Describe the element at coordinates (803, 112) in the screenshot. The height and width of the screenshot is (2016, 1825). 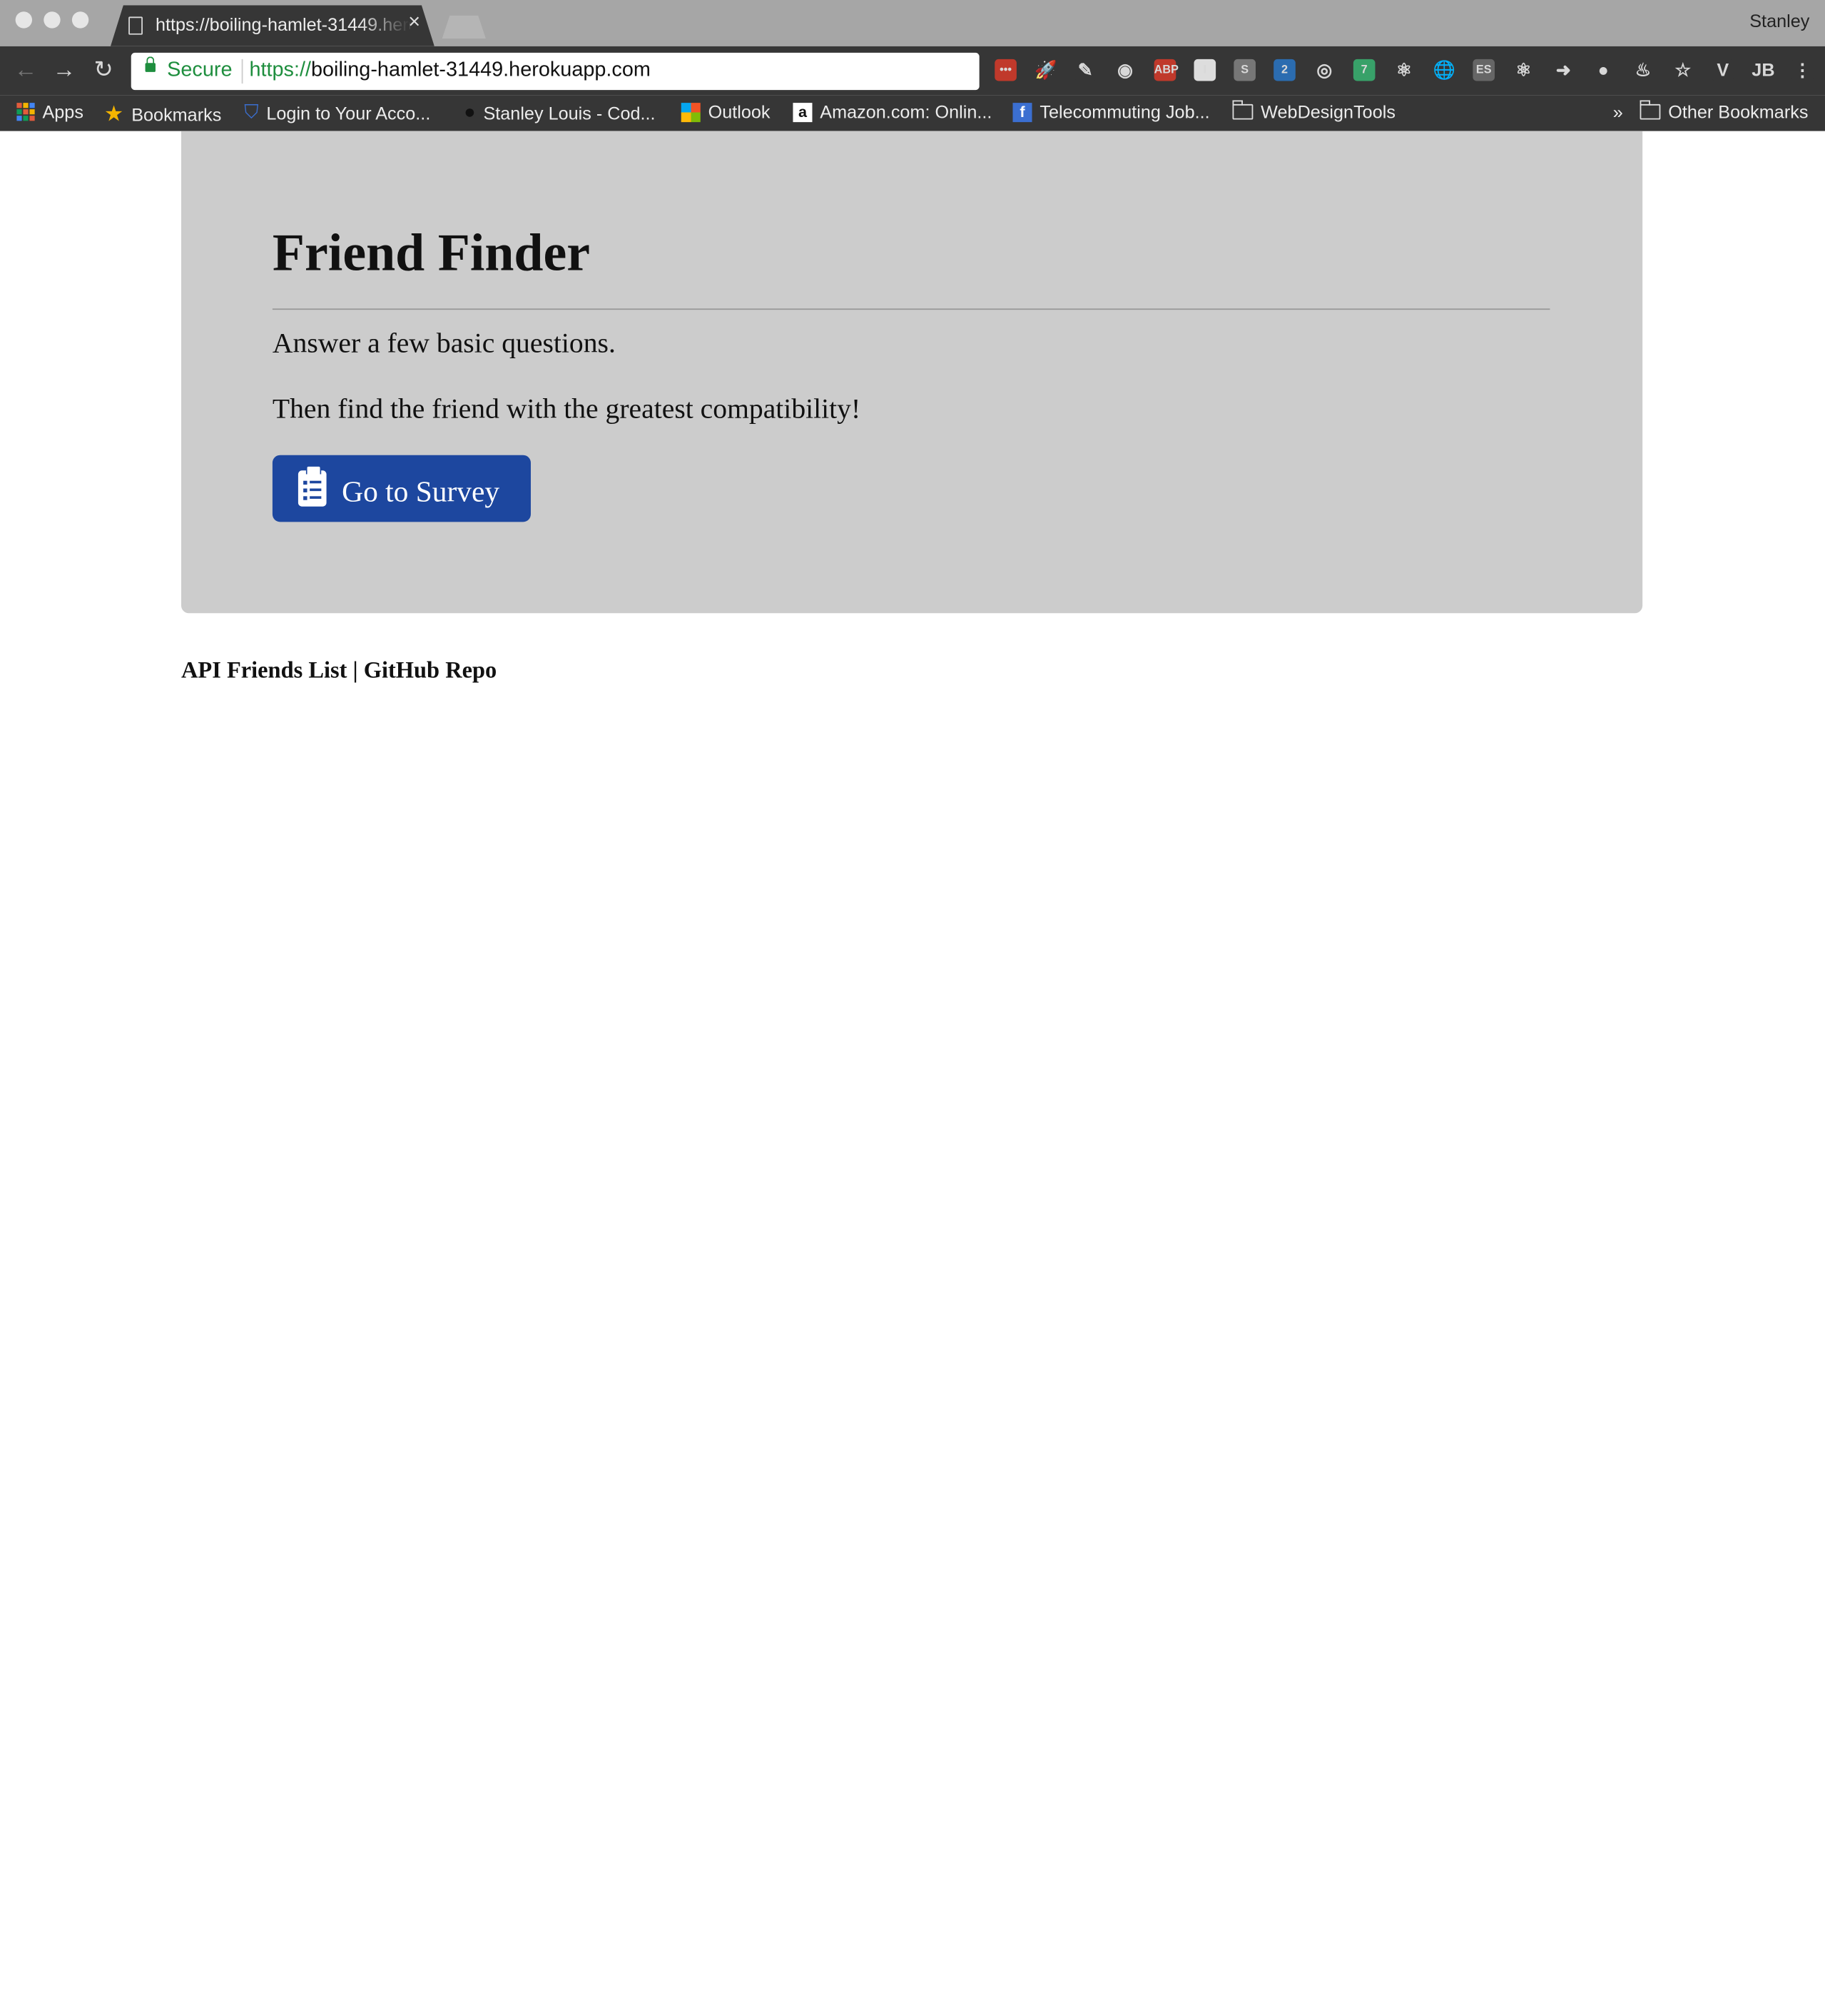
I see `amazon-icon: a` at that location.